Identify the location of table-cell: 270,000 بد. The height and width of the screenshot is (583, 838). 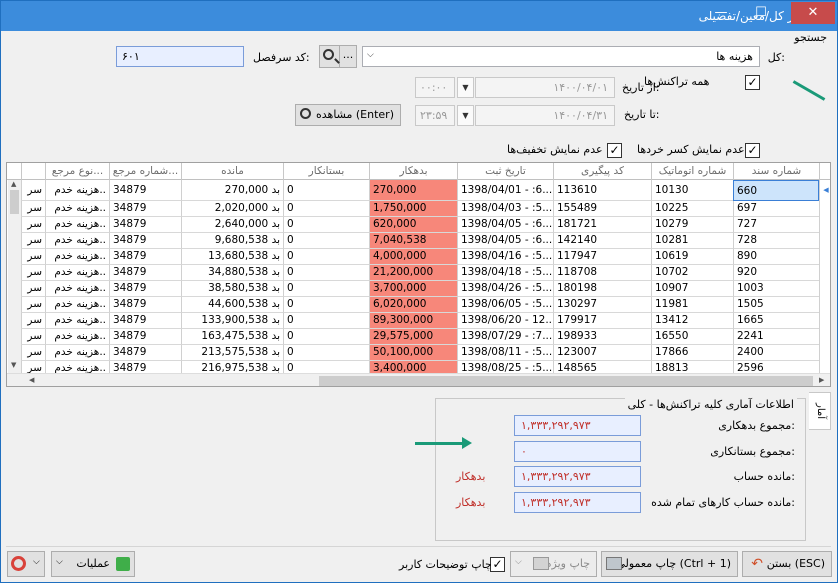
(232, 190).